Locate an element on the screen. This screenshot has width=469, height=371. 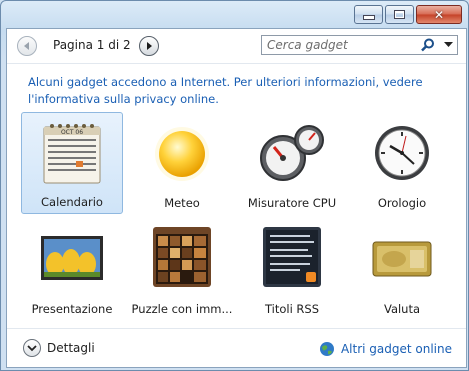
caption-buttons: ✕ is located at coordinates (407, 15).